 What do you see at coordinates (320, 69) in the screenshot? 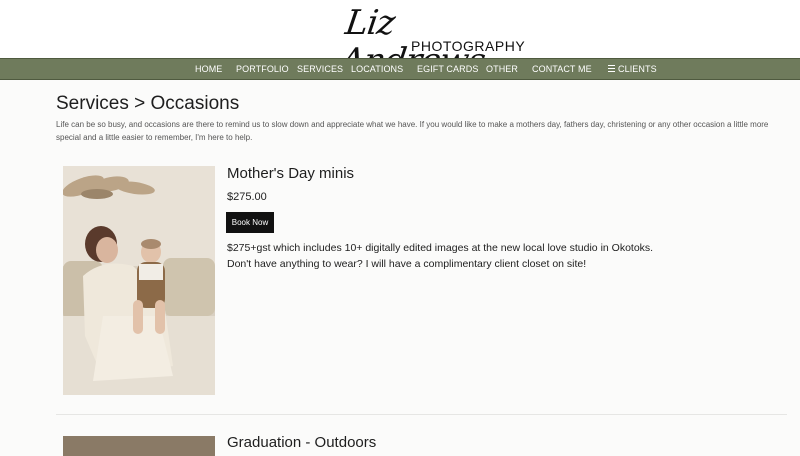
I see `nav-services: SERVICES` at bounding box center [320, 69].